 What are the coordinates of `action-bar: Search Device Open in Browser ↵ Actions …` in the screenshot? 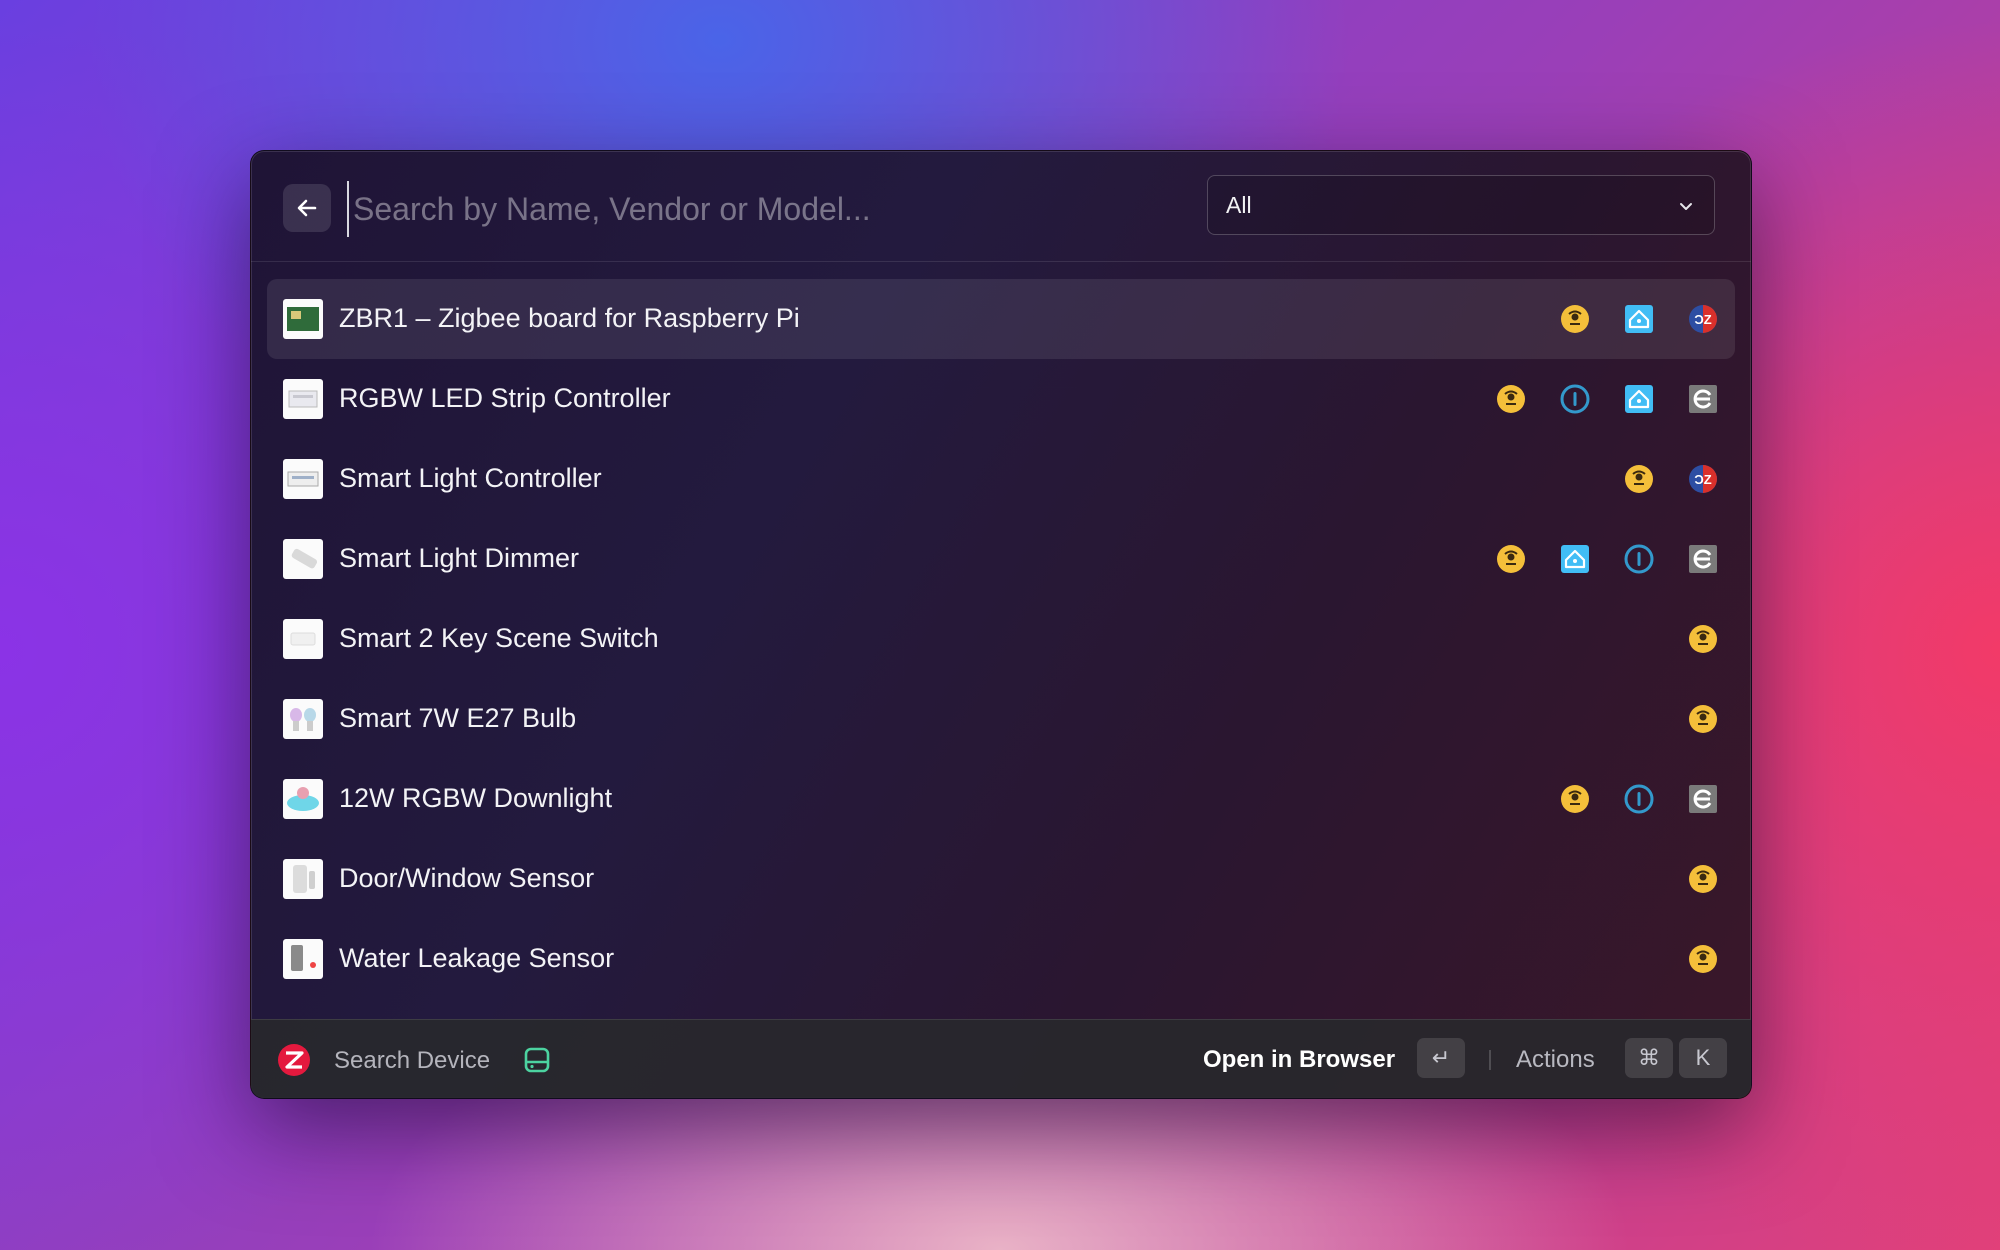 It's located at (1001, 1058).